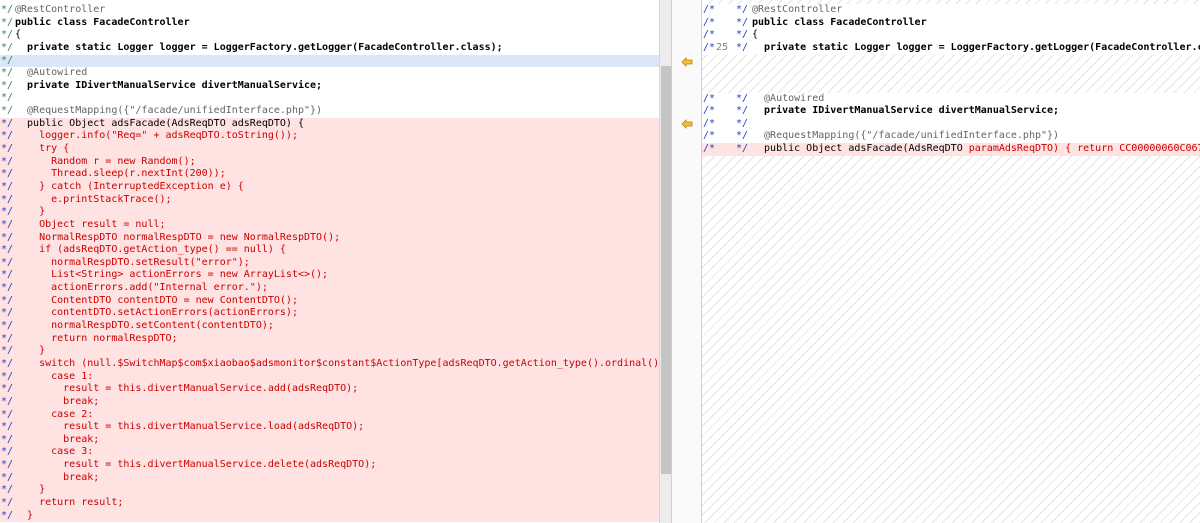 This screenshot has width=1200, height=523. Describe the element at coordinates (329, 174) in the screenshot. I see `code-line: */ Thread.sleep(r.nextInt(200));` at that location.